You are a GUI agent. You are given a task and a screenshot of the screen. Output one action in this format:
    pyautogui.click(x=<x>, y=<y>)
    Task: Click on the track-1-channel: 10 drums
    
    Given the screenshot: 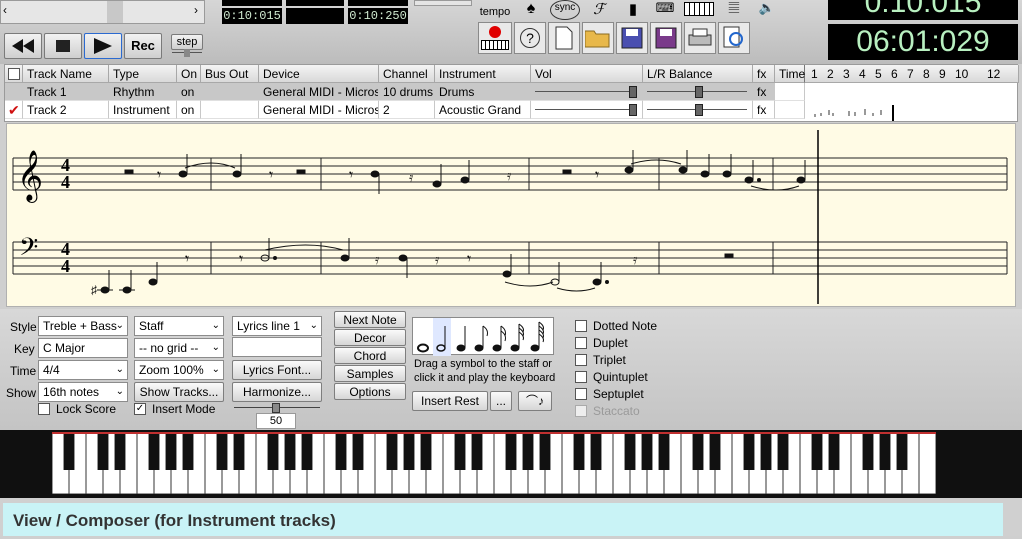 What is the action you would take?
    pyautogui.click(x=407, y=92)
    